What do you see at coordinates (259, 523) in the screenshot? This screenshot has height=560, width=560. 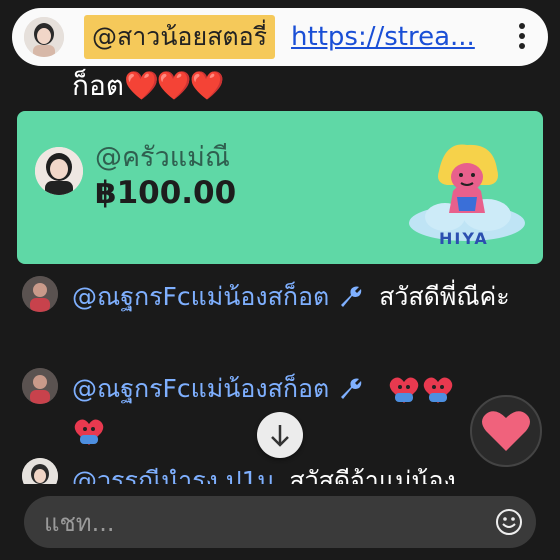 I see `chat-input` at bounding box center [259, 523].